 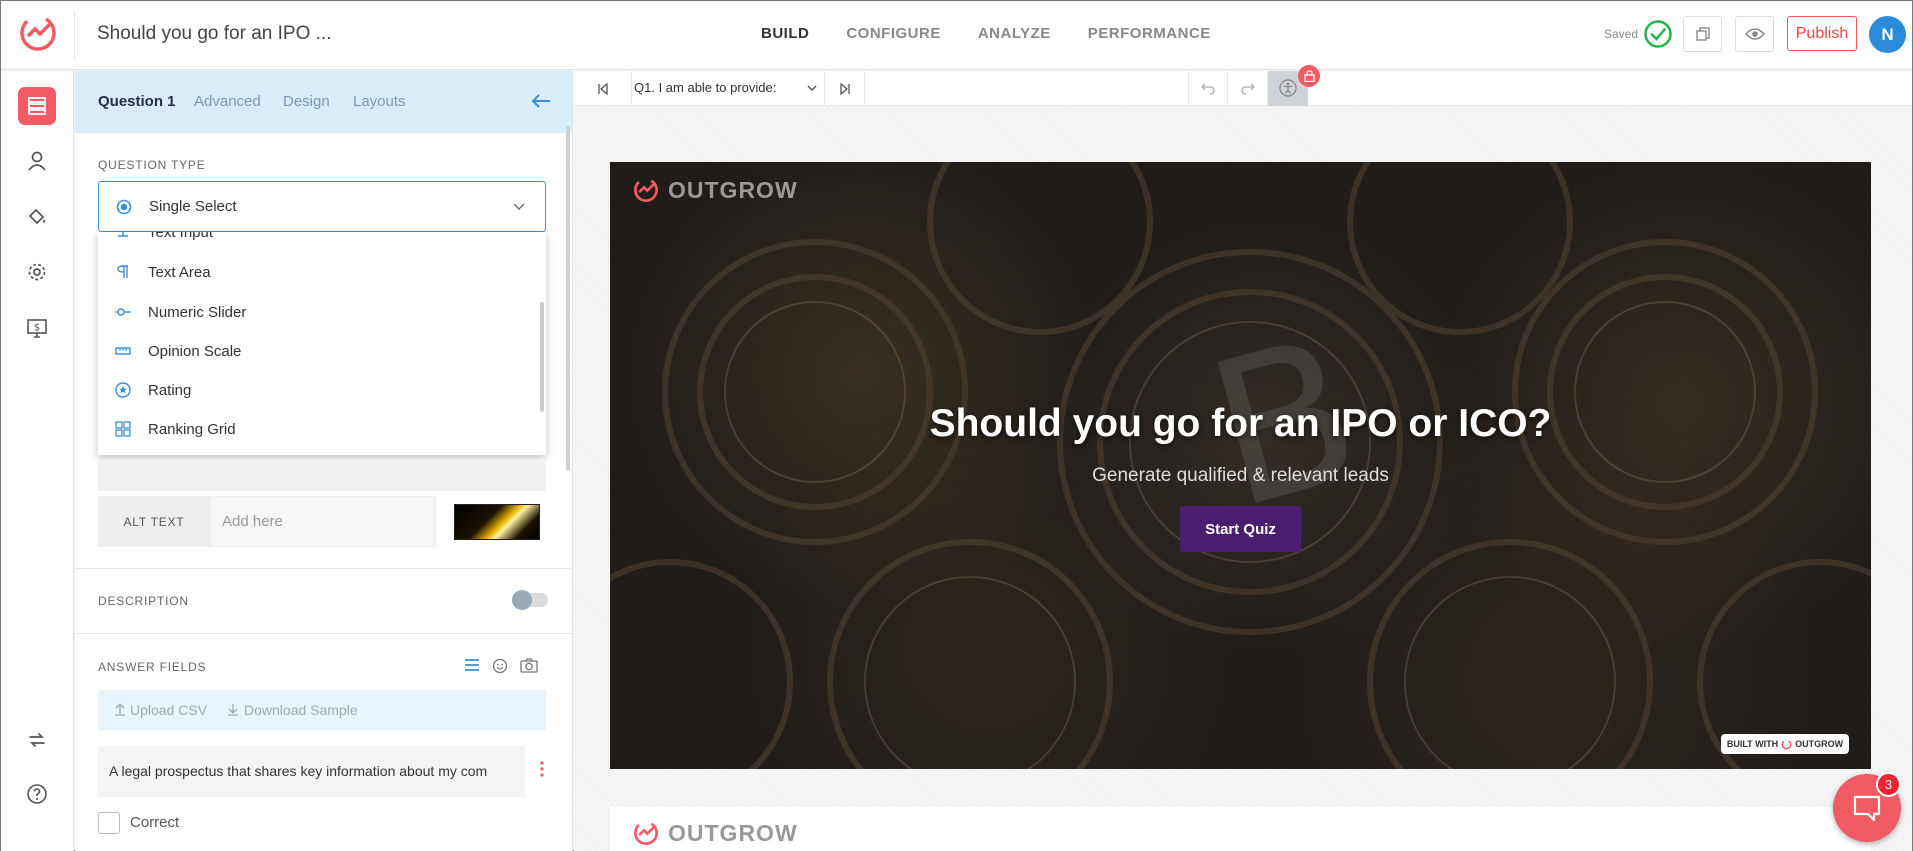 What do you see at coordinates (497, 522) in the screenshot?
I see `image-thumbnail` at bounding box center [497, 522].